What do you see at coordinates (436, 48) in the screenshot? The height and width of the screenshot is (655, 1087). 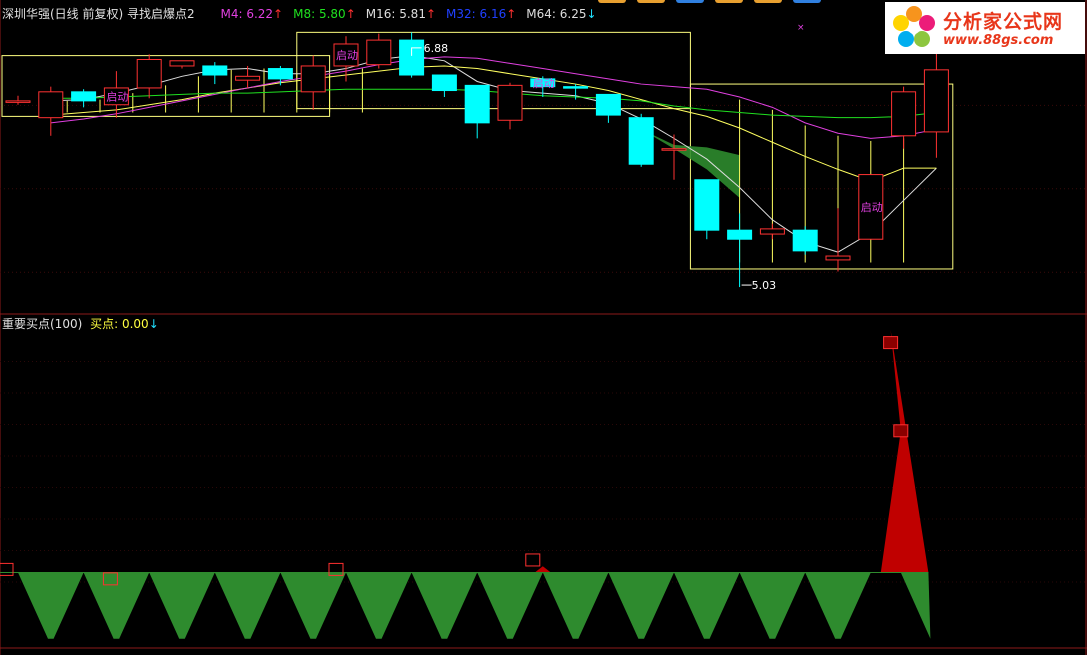 I see `high-price-label: 6.88` at bounding box center [436, 48].